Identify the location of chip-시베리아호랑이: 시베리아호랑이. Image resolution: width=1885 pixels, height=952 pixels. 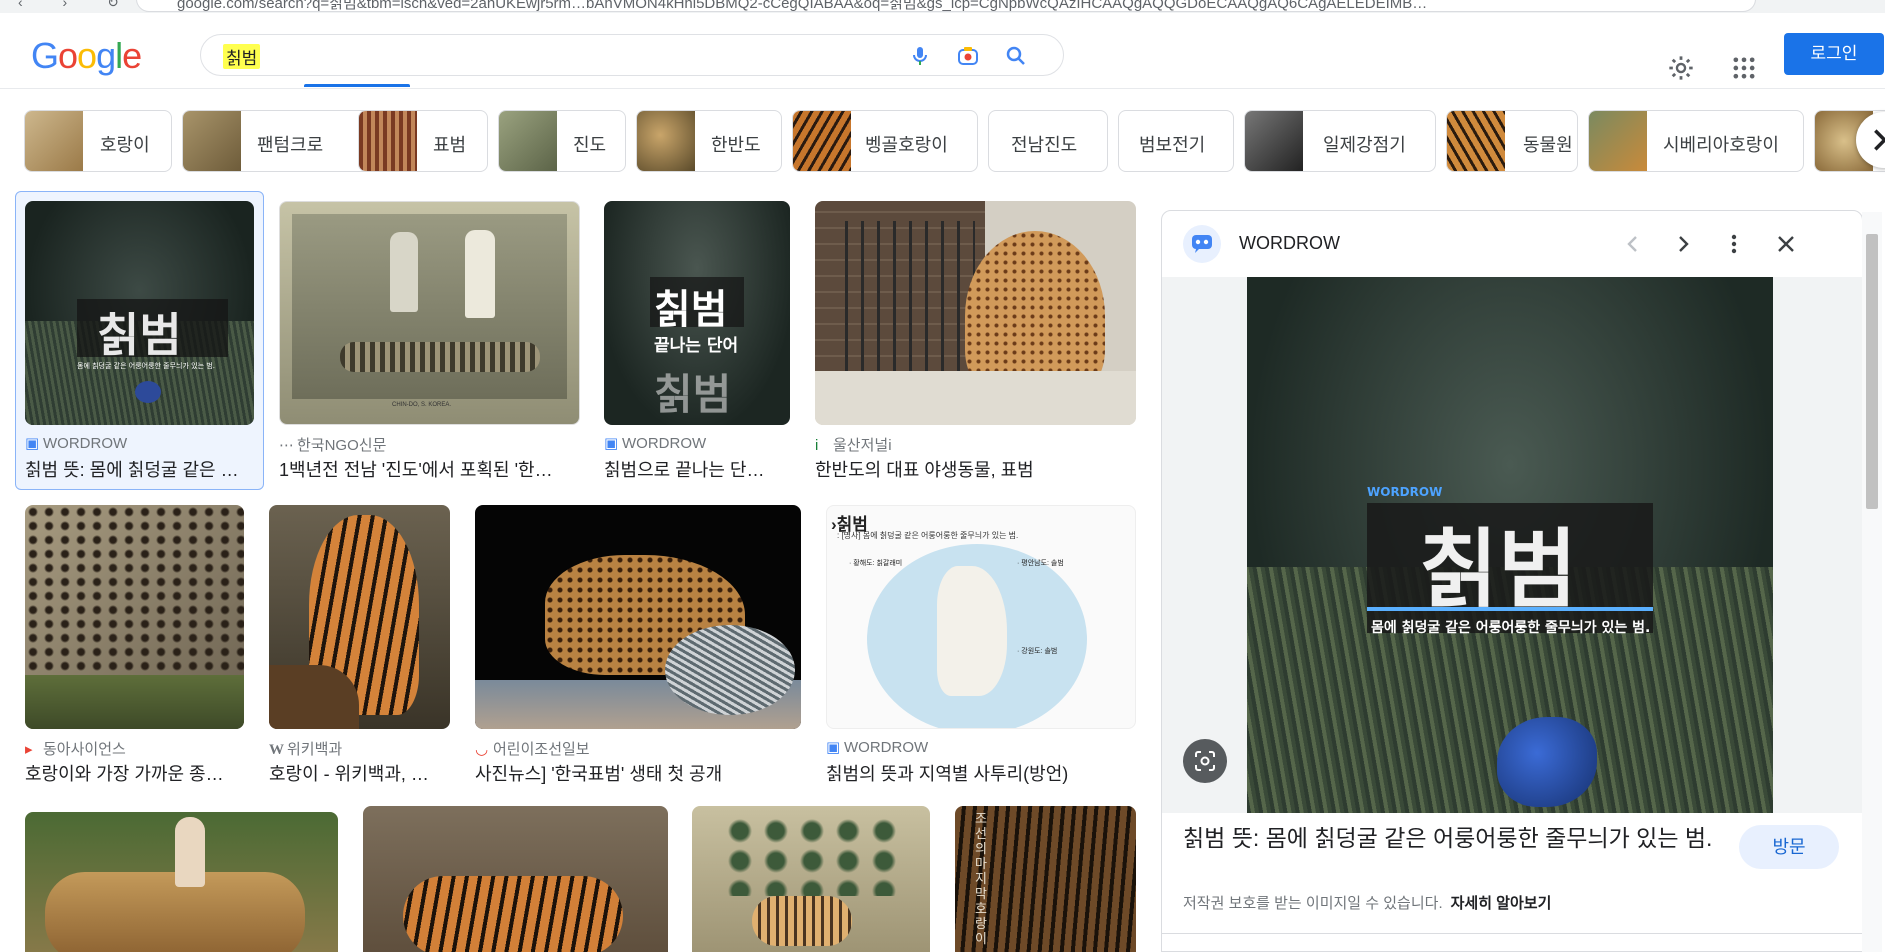
(1696, 141).